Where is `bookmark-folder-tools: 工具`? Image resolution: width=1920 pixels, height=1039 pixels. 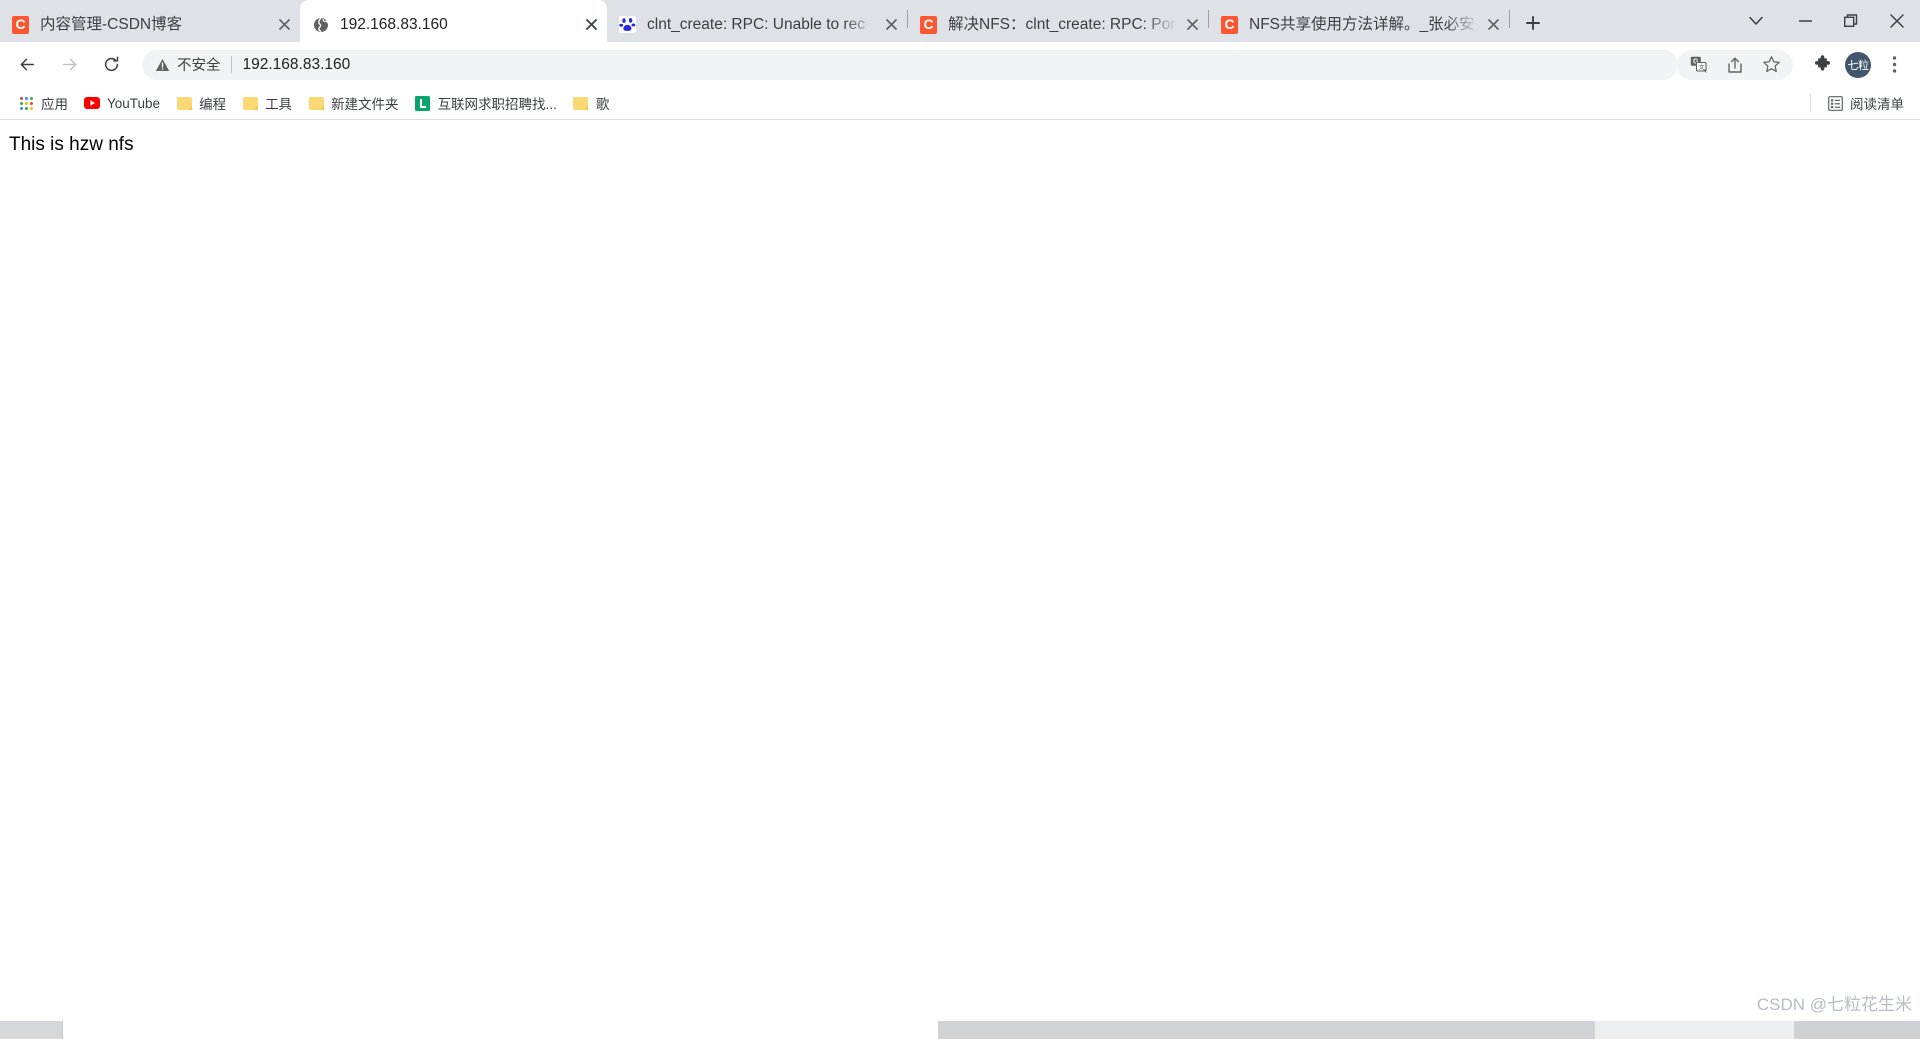
bookmark-folder-tools: 工具 is located at coordinates (267, 103).